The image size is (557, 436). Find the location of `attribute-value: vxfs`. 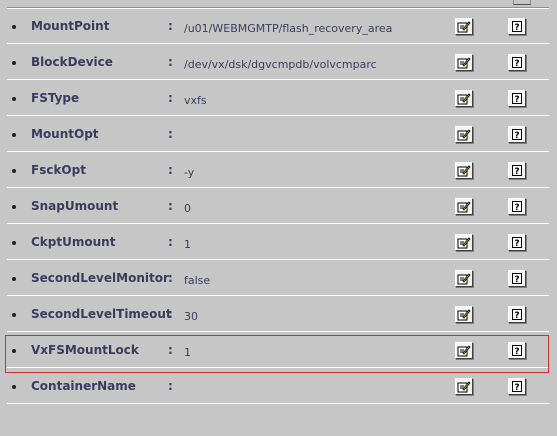

attribute-value: vxfs is located at coordinates (195, 100).